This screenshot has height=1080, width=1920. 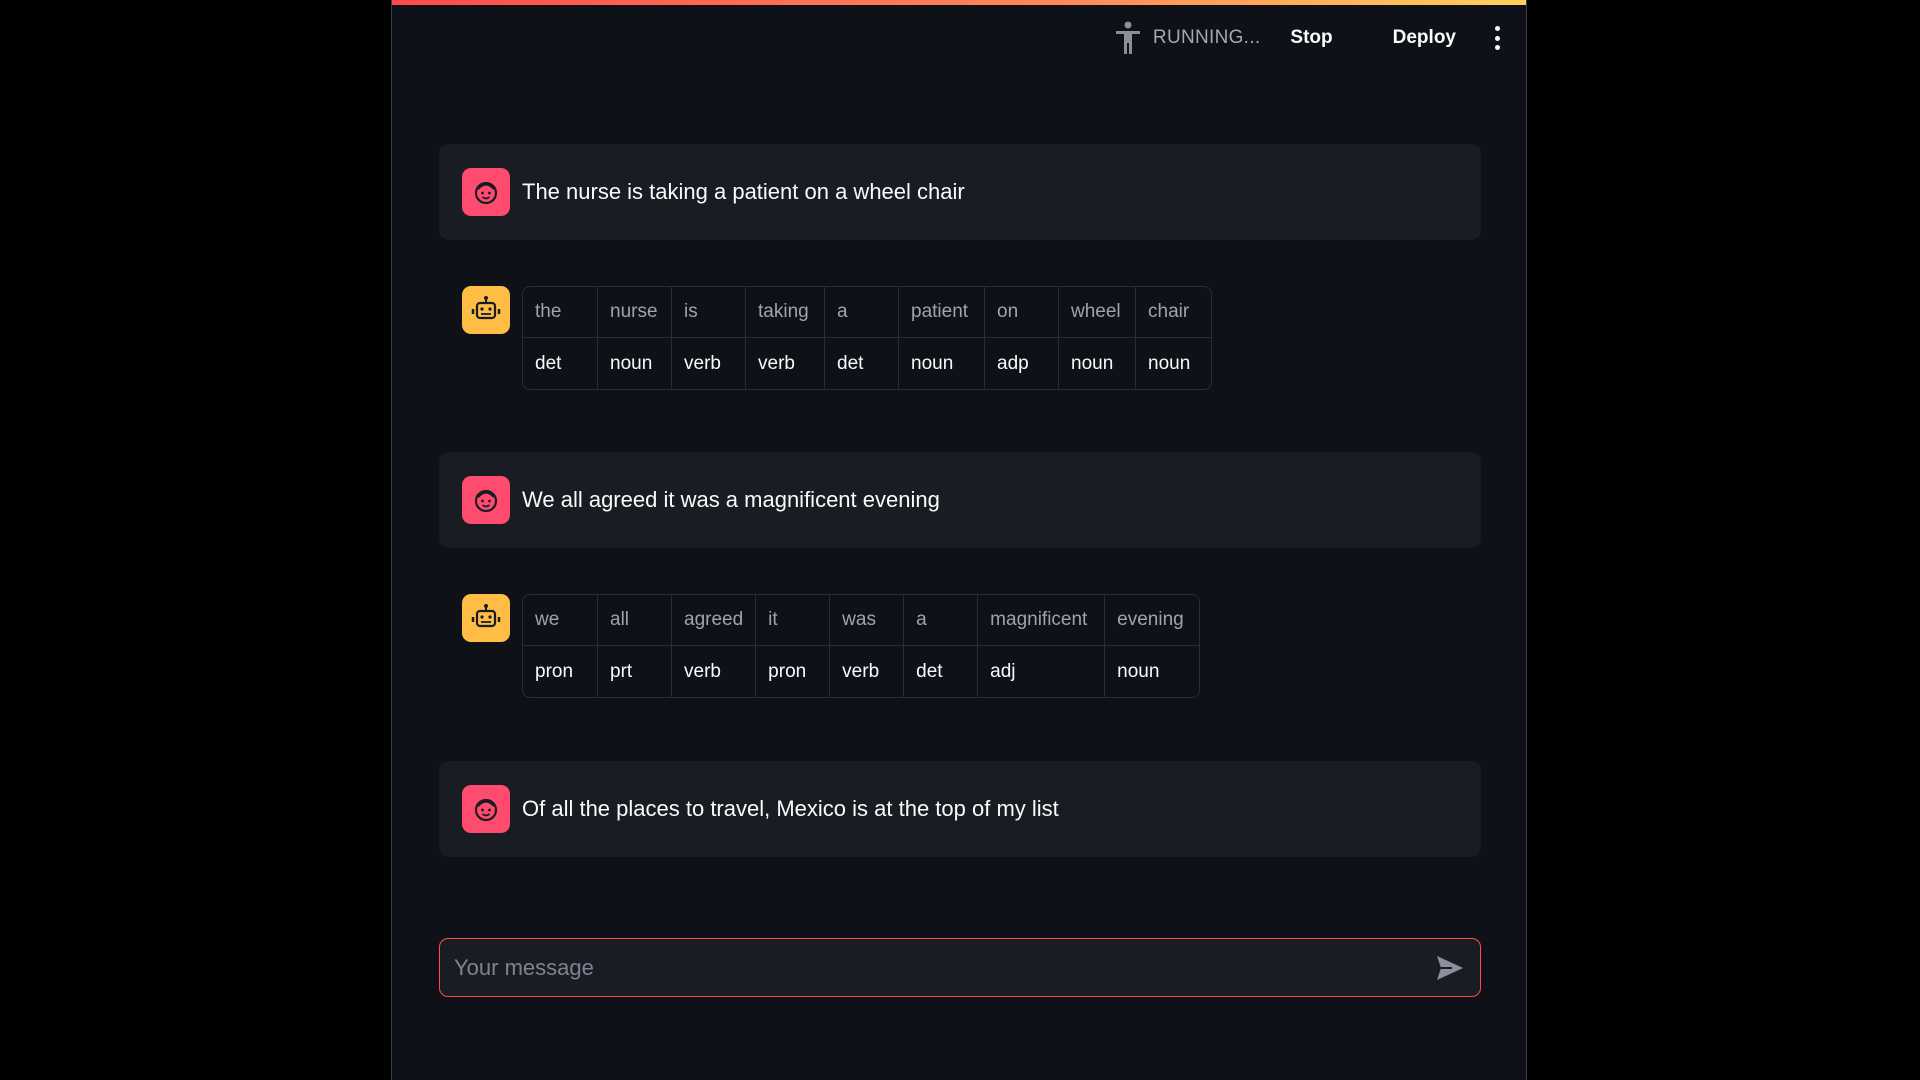 What do you see at coordinates (1022, 363) in the screenshot?
I see `tag-cell: adp` at bounding box center [1022, 363].